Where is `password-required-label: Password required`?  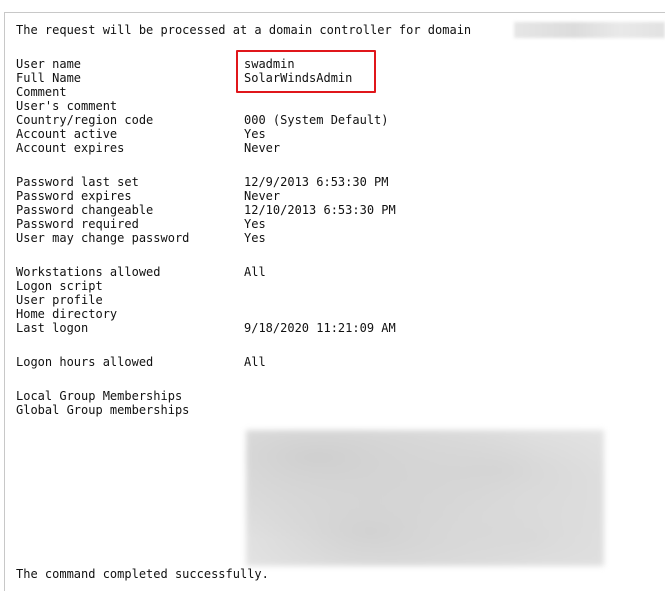
password-required-label: Password required is located at coordinates (77, 224).